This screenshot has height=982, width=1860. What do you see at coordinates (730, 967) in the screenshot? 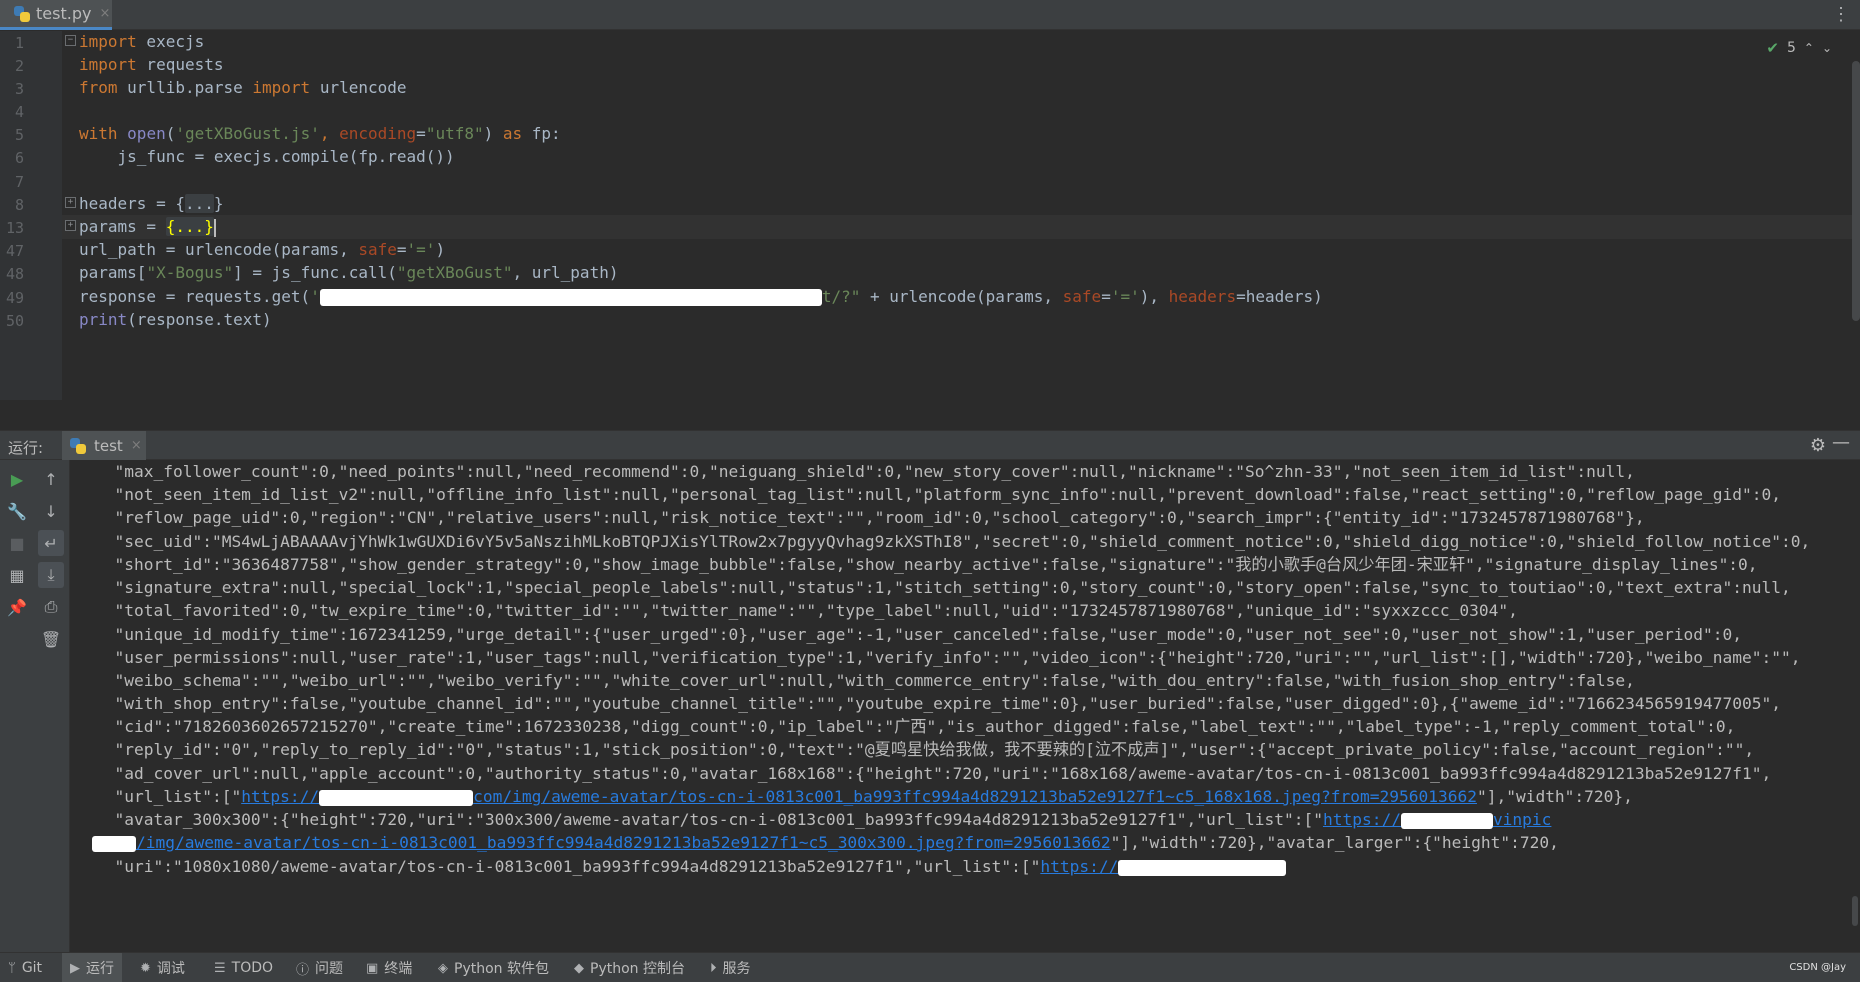
I see `services-tool-button: ⏵ 服务` at bounding box center [730, 967].